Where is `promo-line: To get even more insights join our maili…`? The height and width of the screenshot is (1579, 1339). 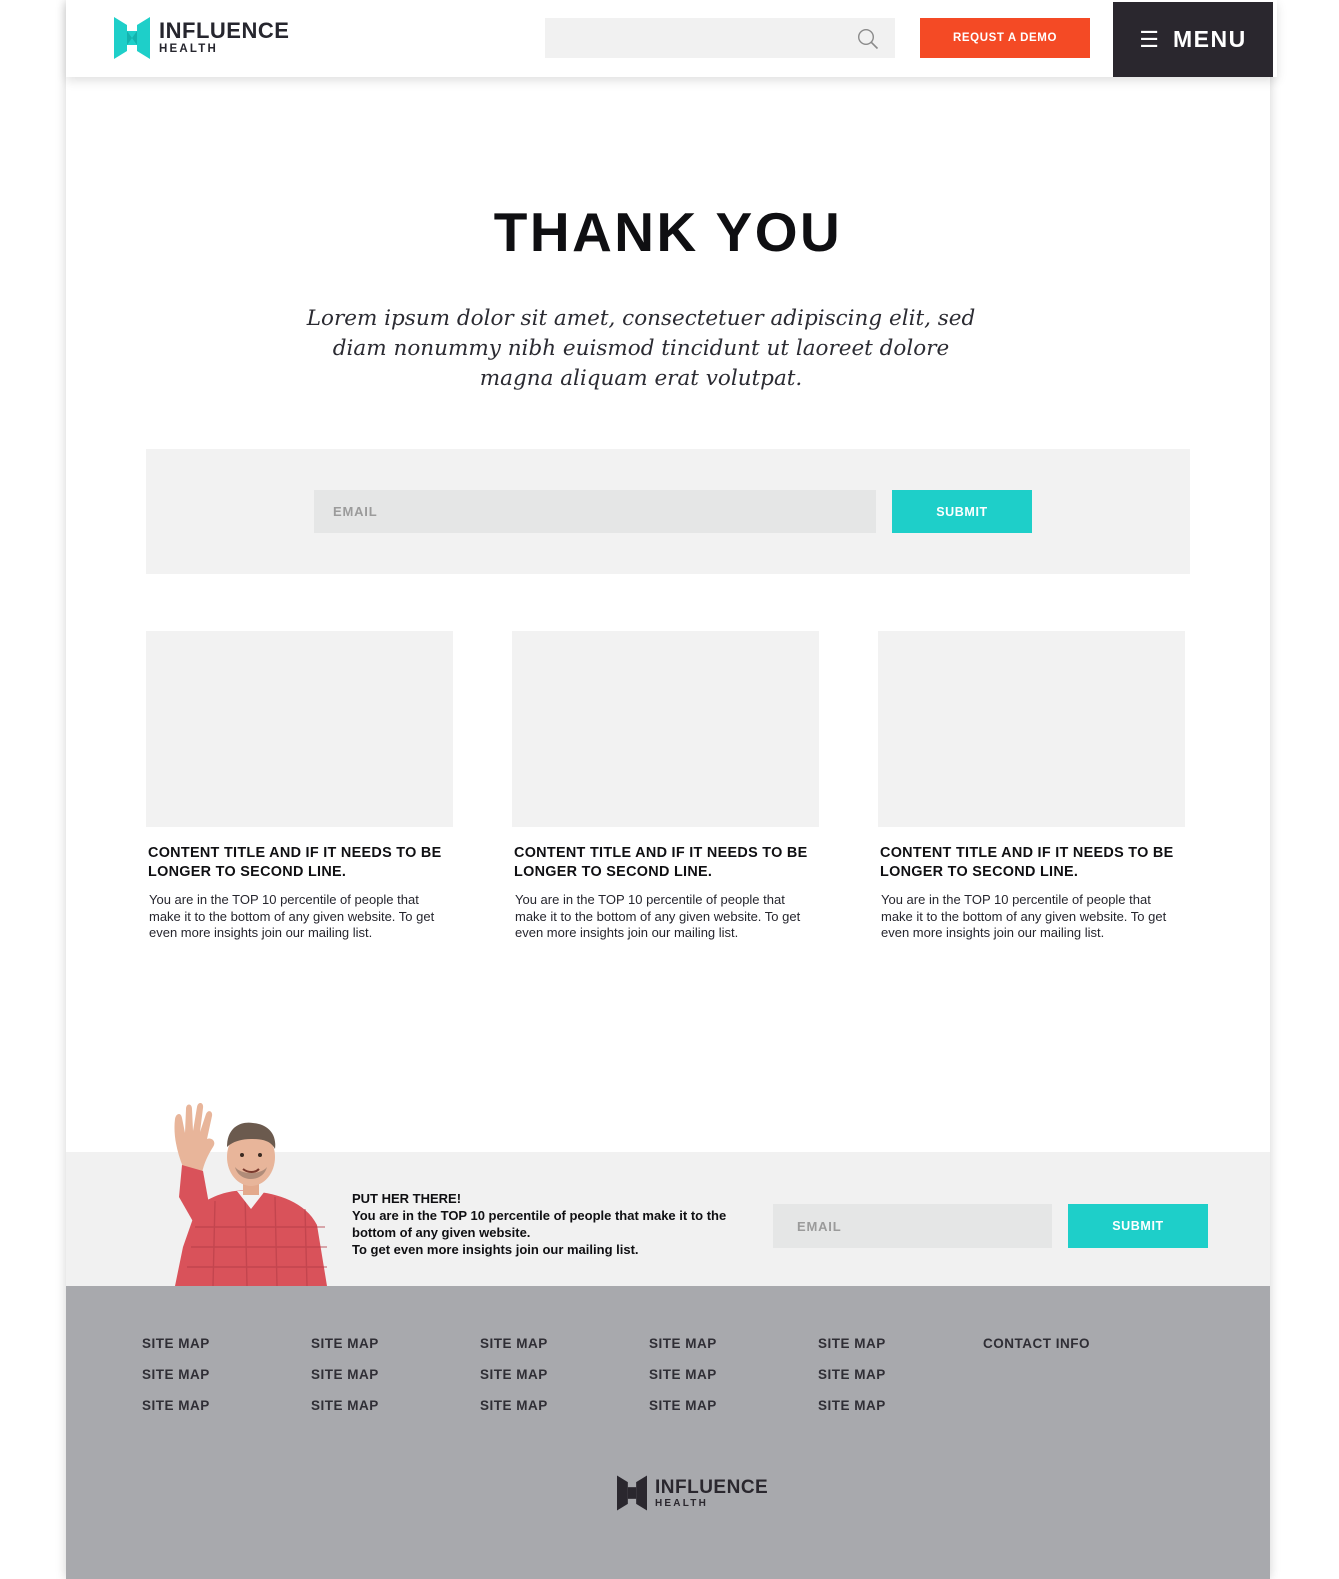
promo-line: To get even more insights join our maili… is located at coordinates (495, 1249).